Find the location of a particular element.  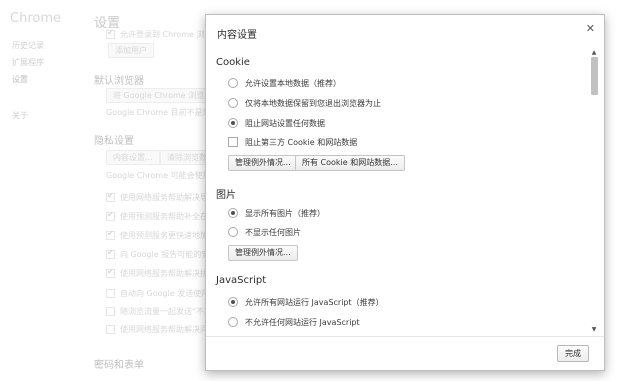

images-option-show-all-label: 显示所有图片（推荐） is located at coordinates (285, 213).